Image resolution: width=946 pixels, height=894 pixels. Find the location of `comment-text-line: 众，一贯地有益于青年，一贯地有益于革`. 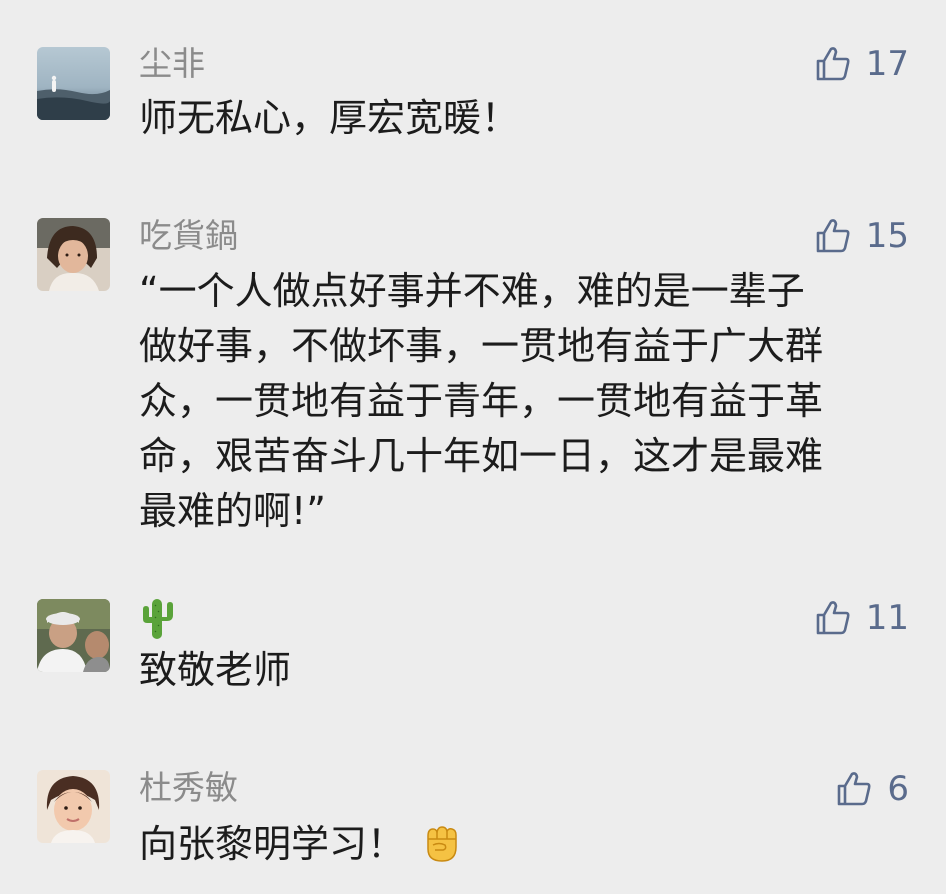

comment-text-line: 众，一贯地有益于青年，一贯地有益于革 is located at coordinates (481, 401).